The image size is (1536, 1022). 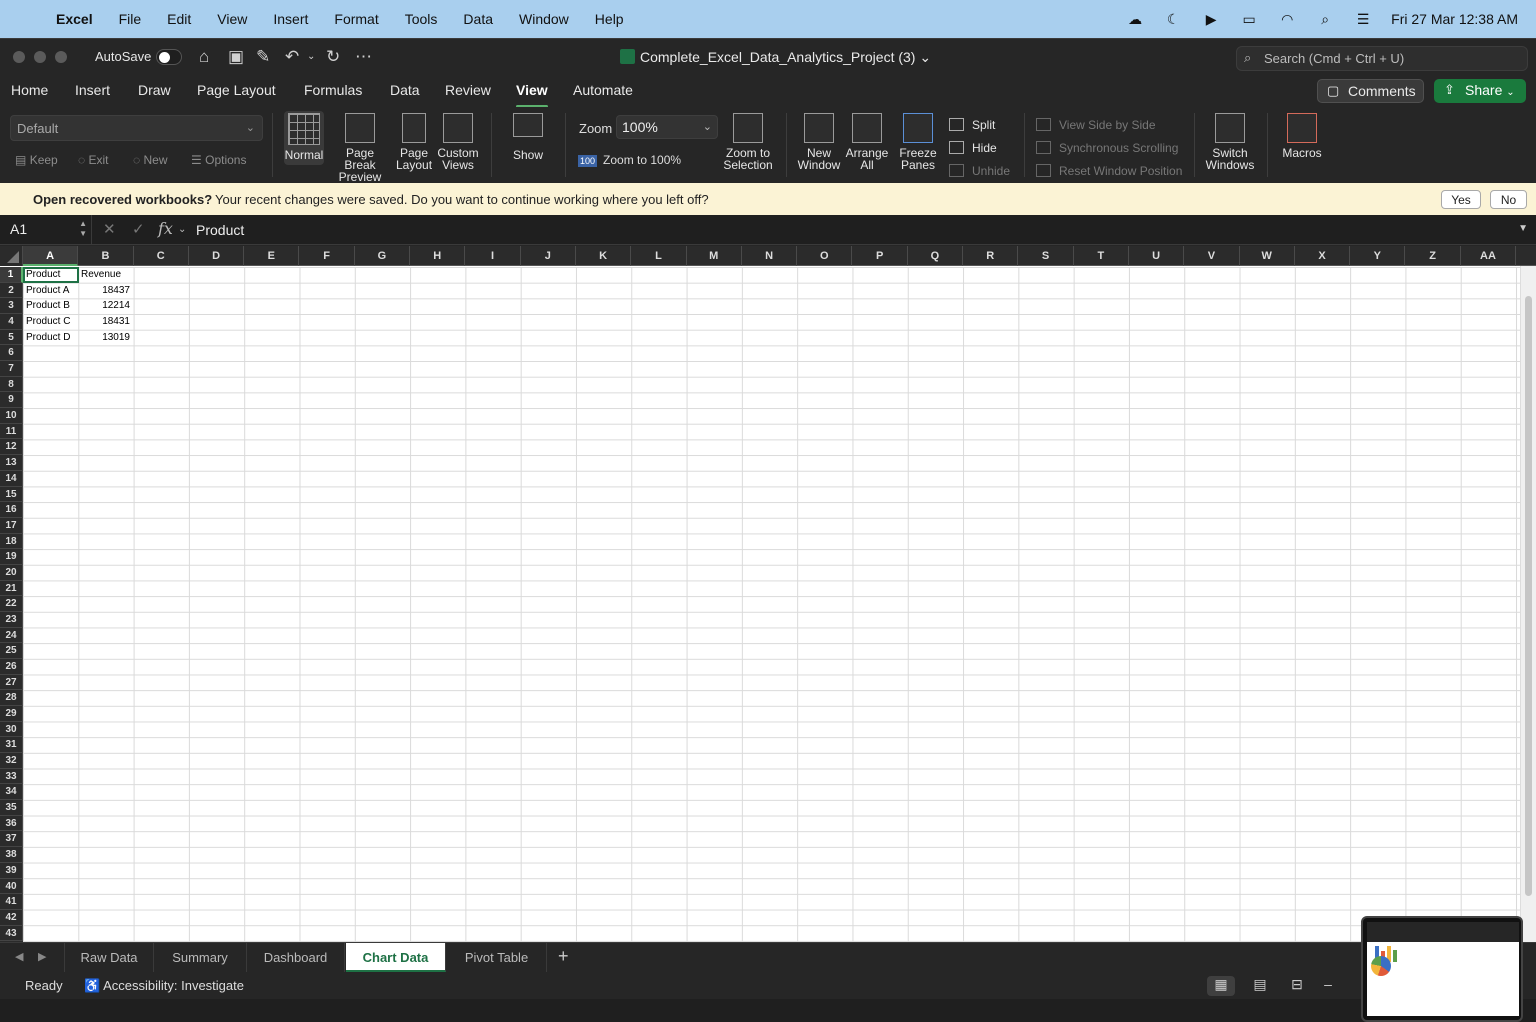 What do you see at coordinates (1325, 19) in the screenshot?
I see `spotlight-search-icon: ⌕` at bounding box center [1325, 19].